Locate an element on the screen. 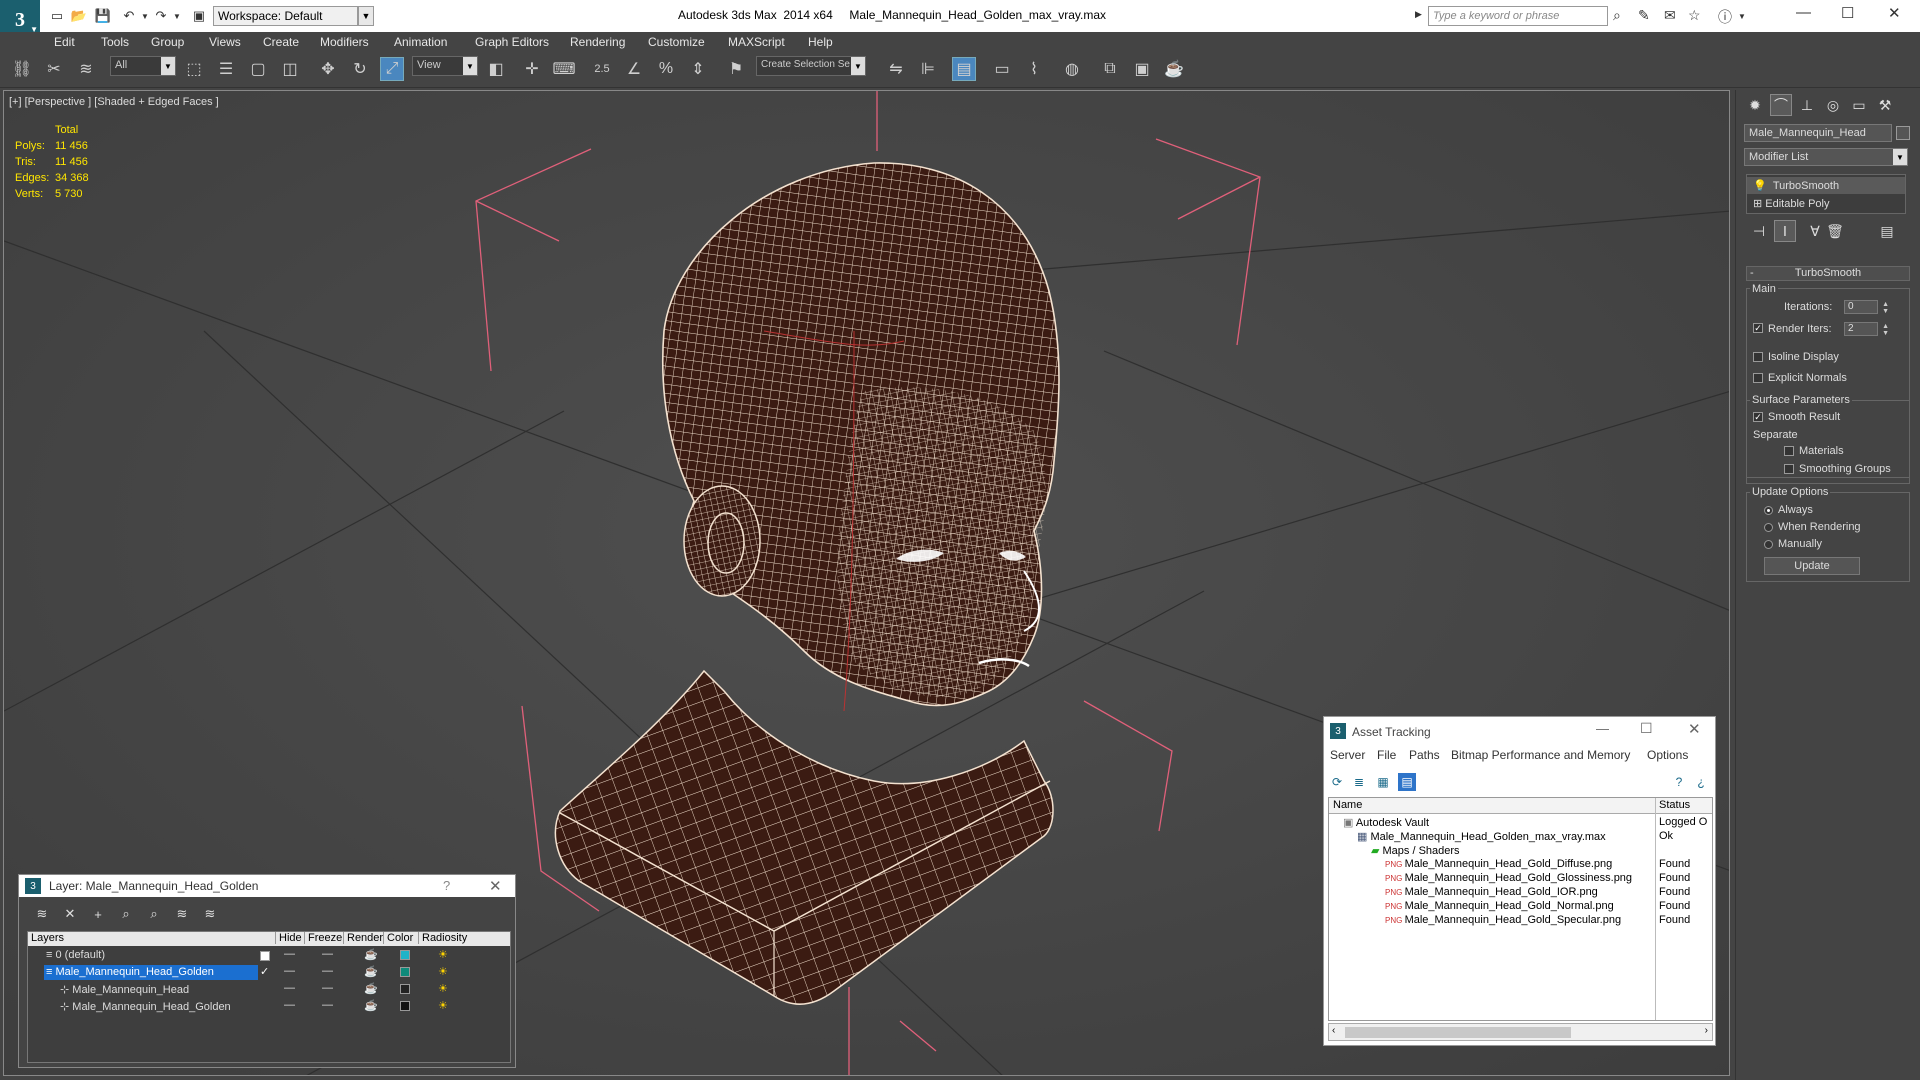  current-layer-checkbox is located at coordinates (265, 956).